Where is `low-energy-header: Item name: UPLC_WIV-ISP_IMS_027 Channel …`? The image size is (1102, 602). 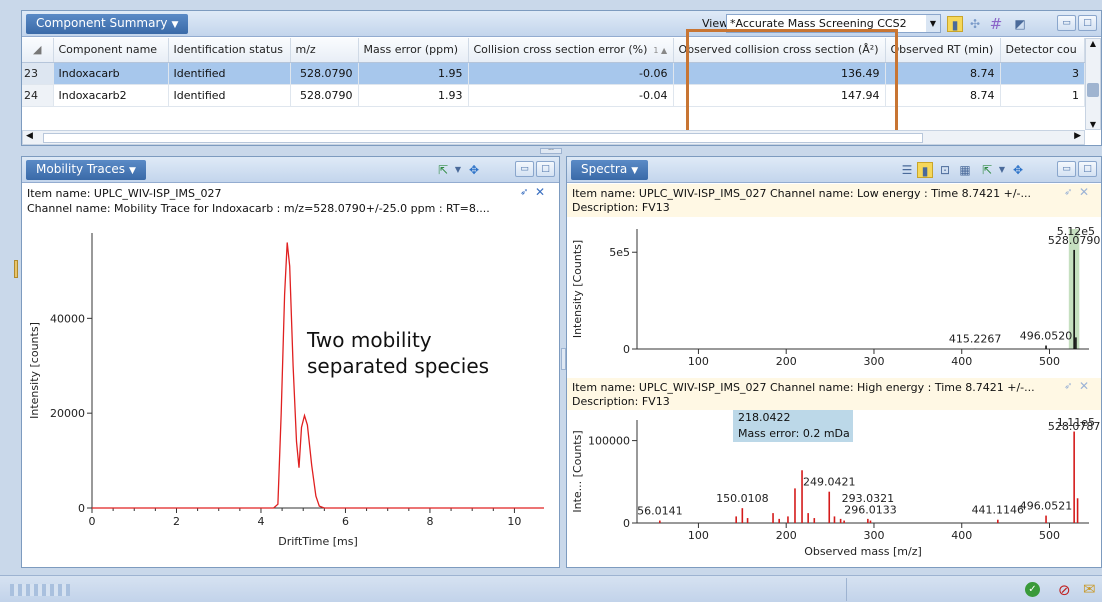
low-energy-header: Item name: UPLC_WIV-ISP_IMS_027 Channel … is located at coordinates (834, 200).